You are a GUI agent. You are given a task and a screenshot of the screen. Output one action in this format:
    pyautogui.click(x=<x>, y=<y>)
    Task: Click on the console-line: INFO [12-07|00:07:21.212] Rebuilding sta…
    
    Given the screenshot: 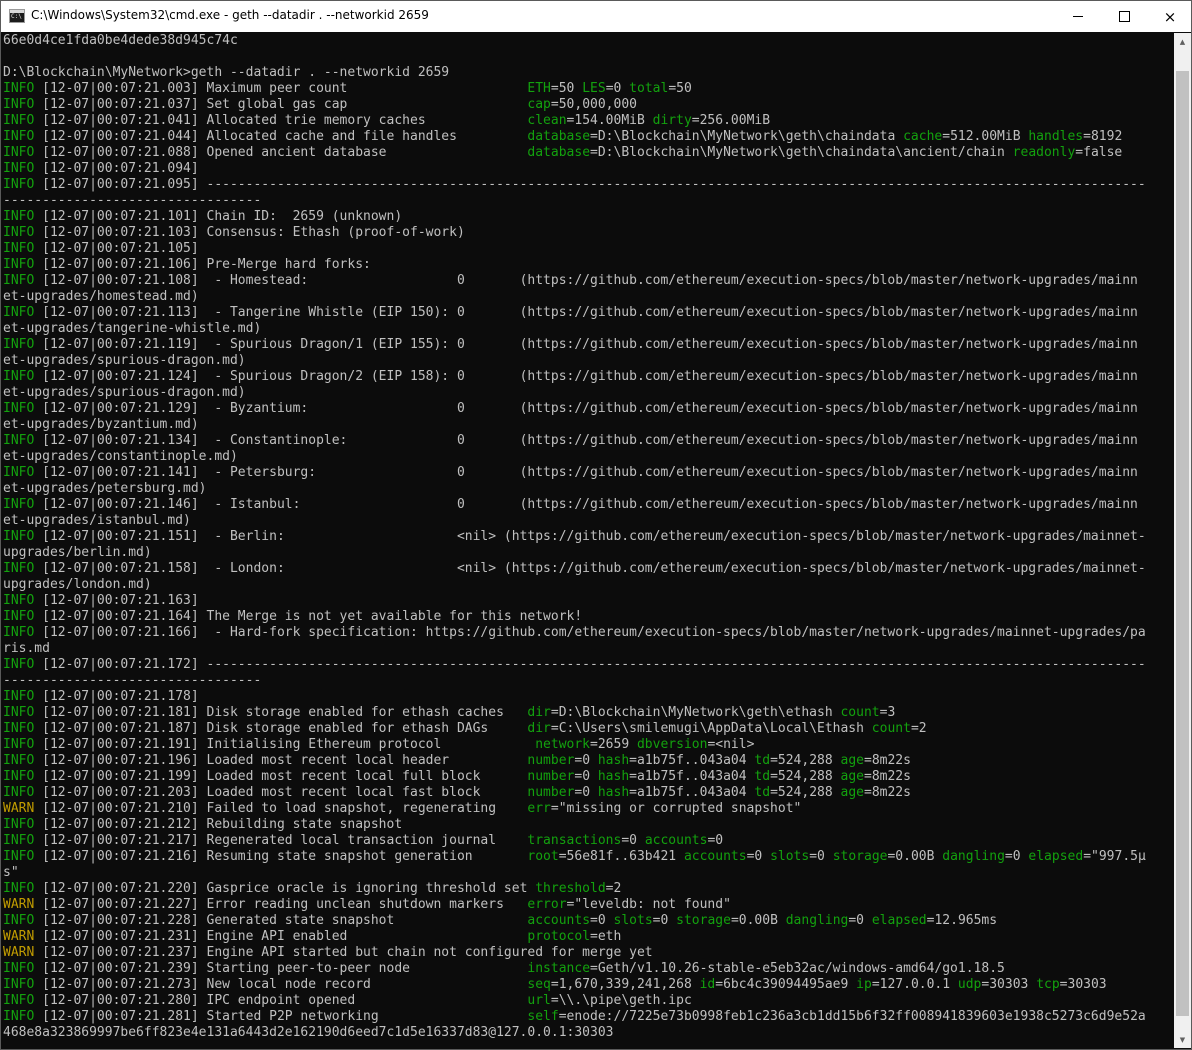 What is the action you would take?
    pyautogui.click(x=574, y=825)
    